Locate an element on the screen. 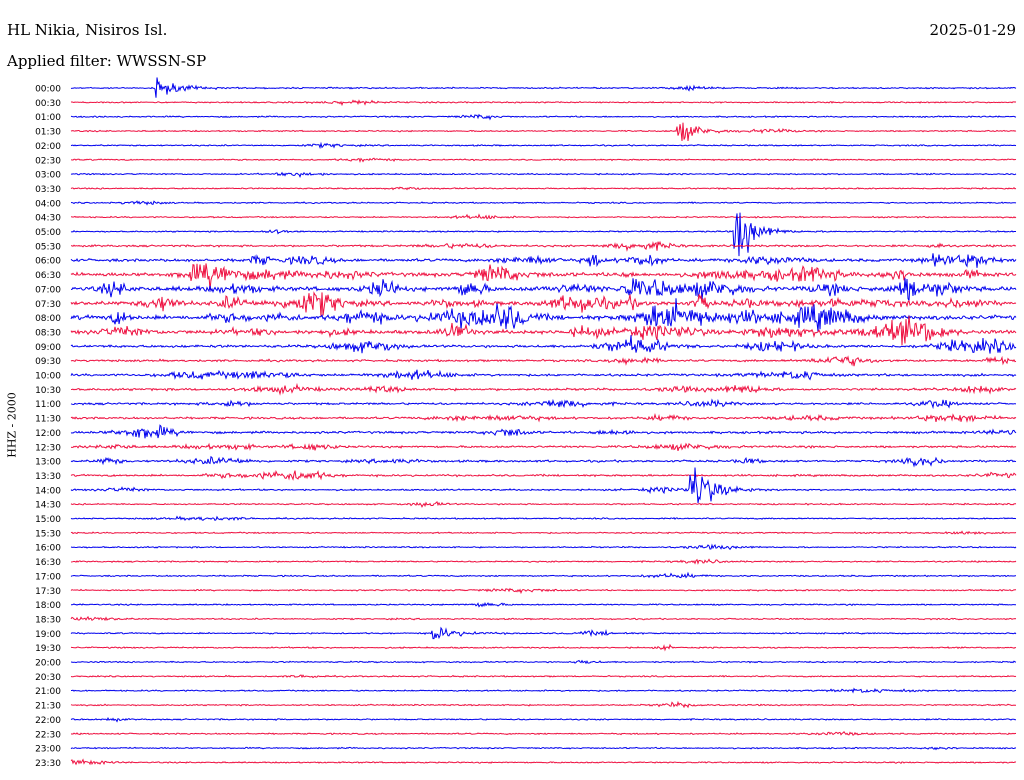 The image size is (1024, 780). row-time-label: 06:00 is located at coordinates (48, 262).